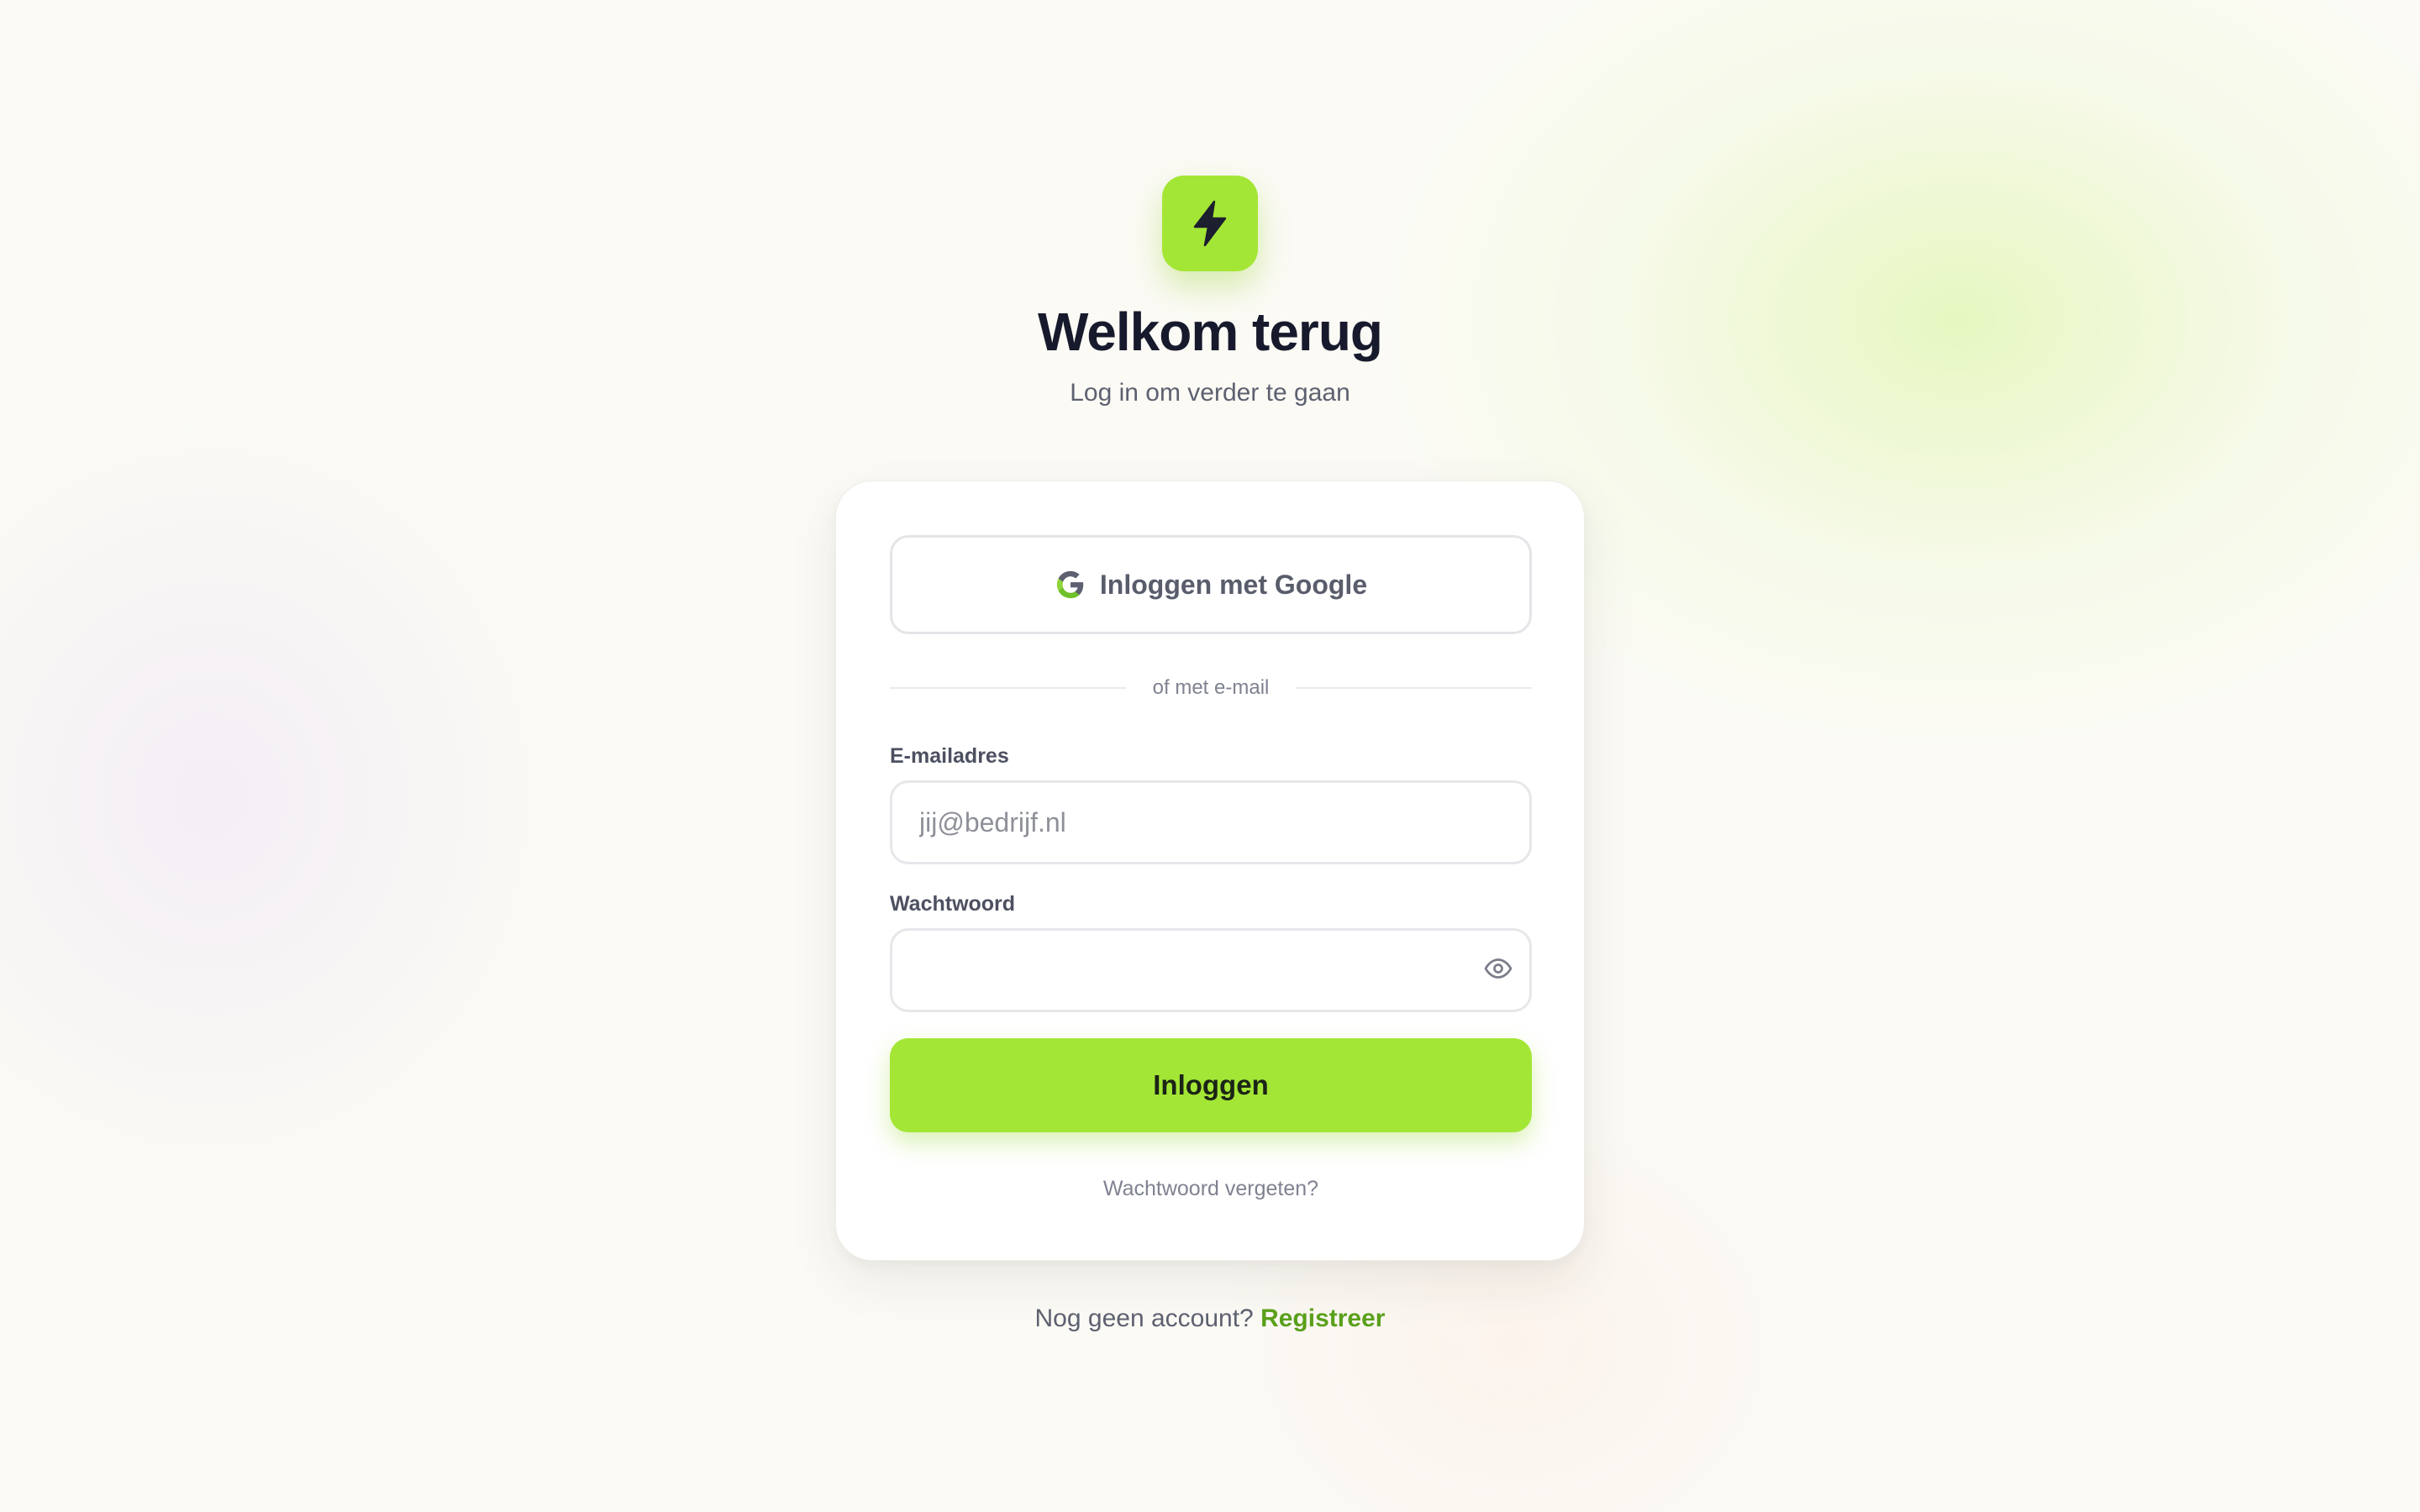 This screenshot has height=1512, width=2420. I want to click on app-logo, so click(1210, 223).